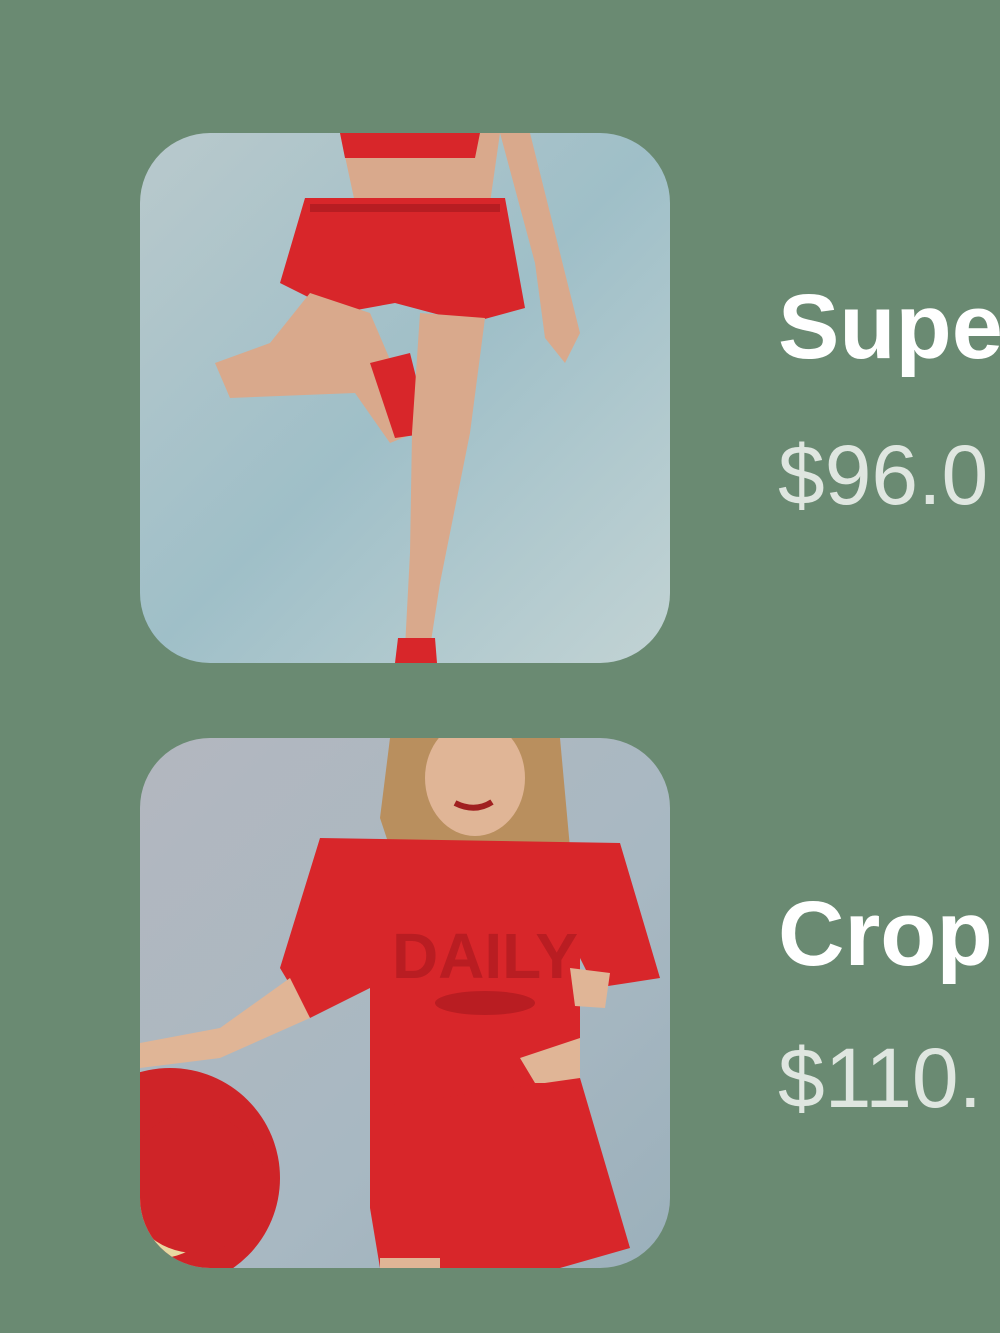 This screenshot has width=1000, height=1333. What do you see at coordinates (880, 1078) in the screenshot?
I see `product-price: $110.` at bounding box center [880, 1078].